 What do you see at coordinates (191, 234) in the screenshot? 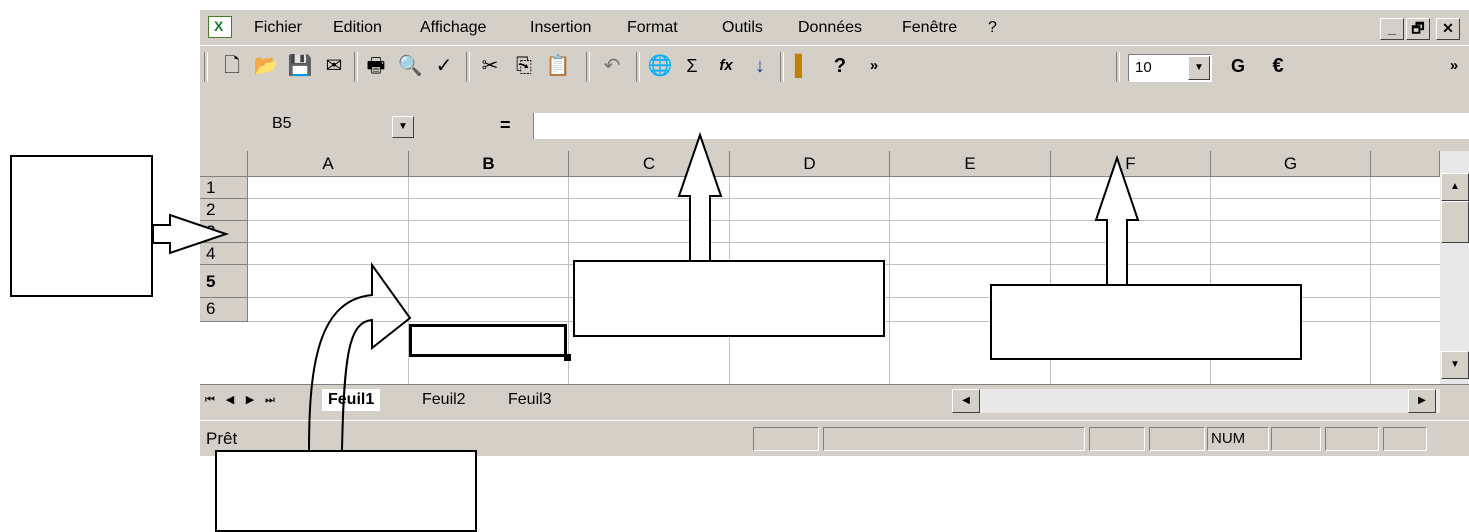
I see `arrow-to-row-headers` at bounding box center [191, 234].